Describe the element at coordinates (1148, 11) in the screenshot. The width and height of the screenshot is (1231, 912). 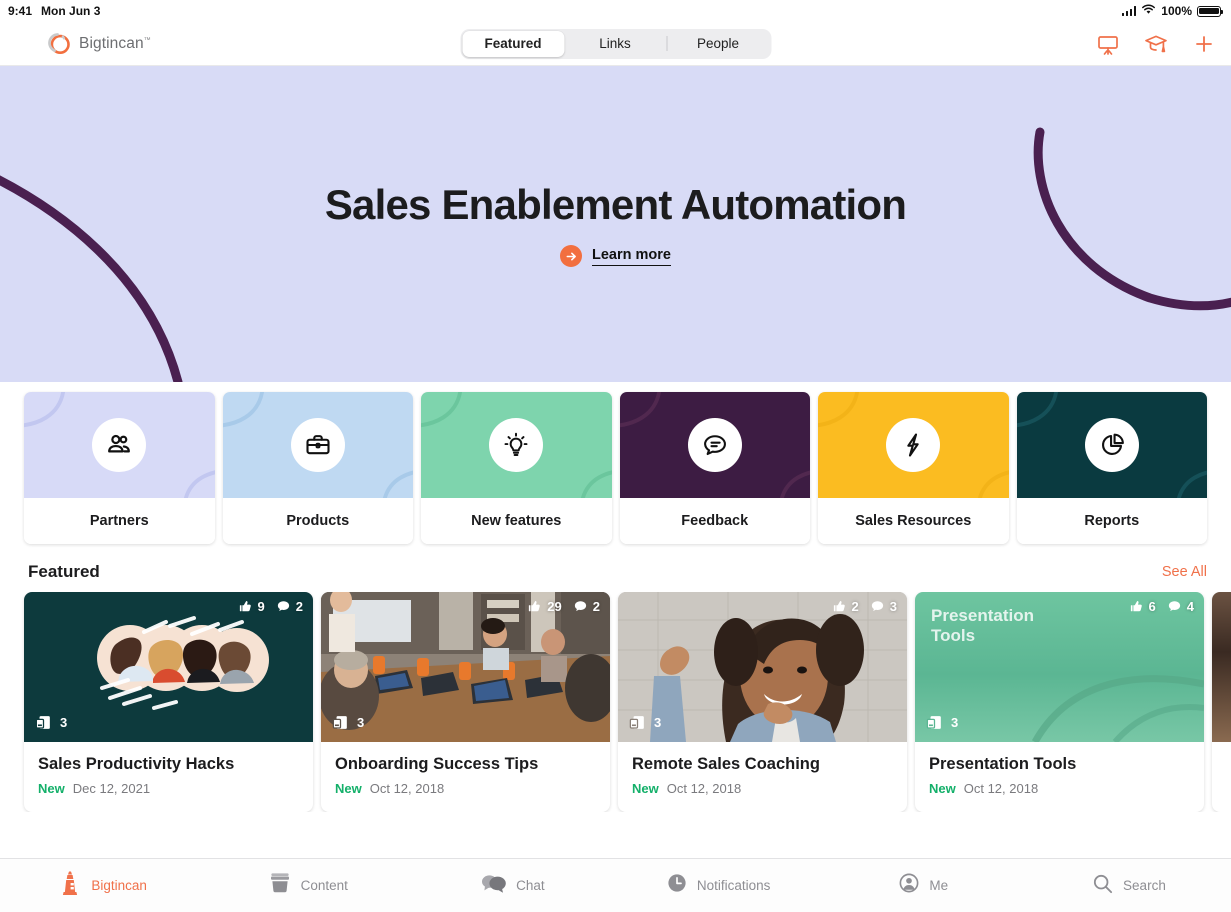
I see `wifi-icon` at that location.